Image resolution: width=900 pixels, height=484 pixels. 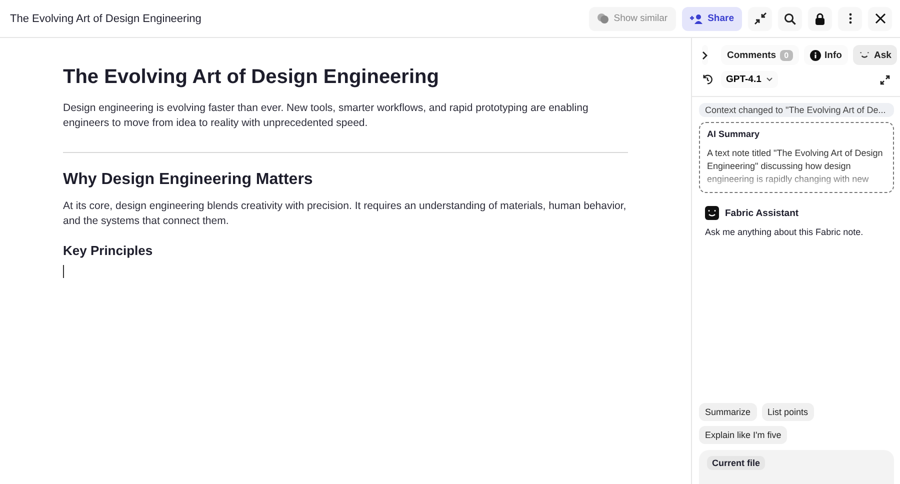 What do you see at coordinates (826, 55) in the screenshot?
I see `panel-tab: Info` at bounding box center [826, 55].